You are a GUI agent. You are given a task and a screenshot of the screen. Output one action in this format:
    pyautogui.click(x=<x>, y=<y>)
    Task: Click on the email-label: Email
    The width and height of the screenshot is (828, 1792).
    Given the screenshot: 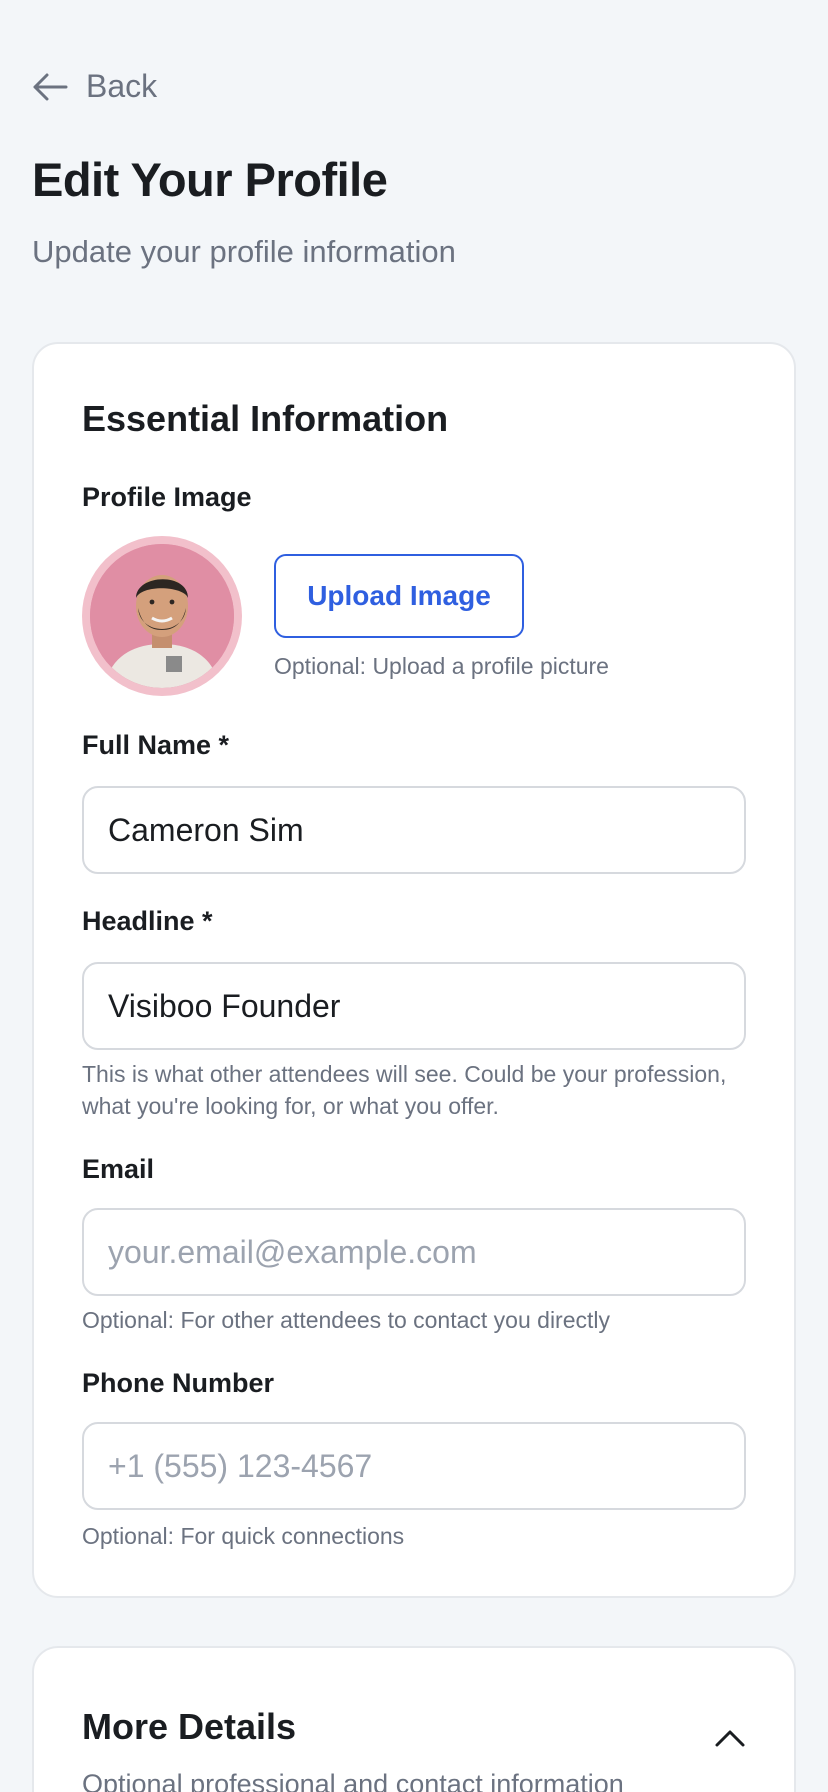 What is the action you would take?
    pyautogui.click(x=118, y=1169)
    